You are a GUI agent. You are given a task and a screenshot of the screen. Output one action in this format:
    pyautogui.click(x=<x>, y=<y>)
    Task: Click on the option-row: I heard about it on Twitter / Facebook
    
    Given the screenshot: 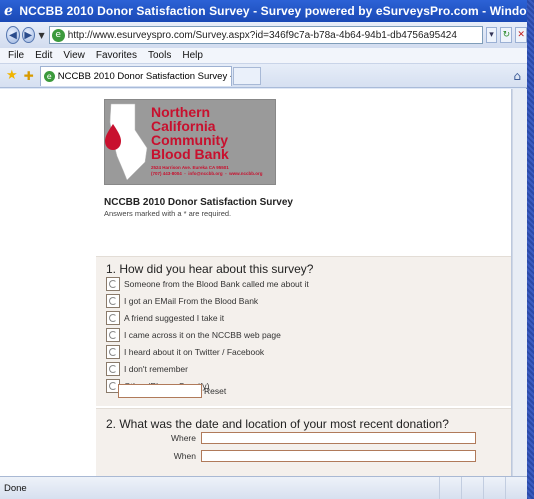 What is the action you would take?
    pyautogui.click(x=185, y=352)
    